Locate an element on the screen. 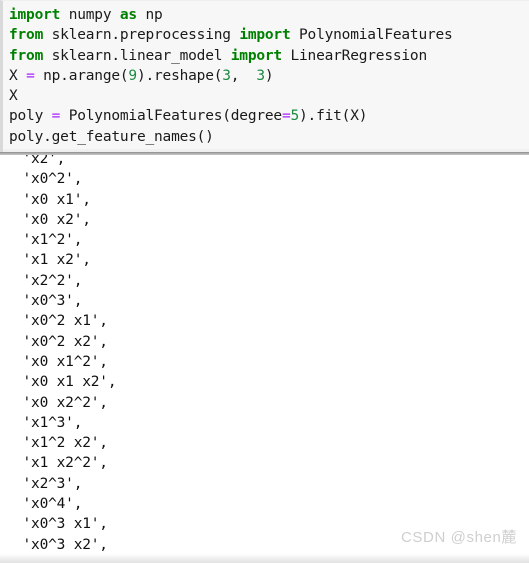 The image size is (529, 563). code-token-num: 5 is located at coordinates (295, 116).